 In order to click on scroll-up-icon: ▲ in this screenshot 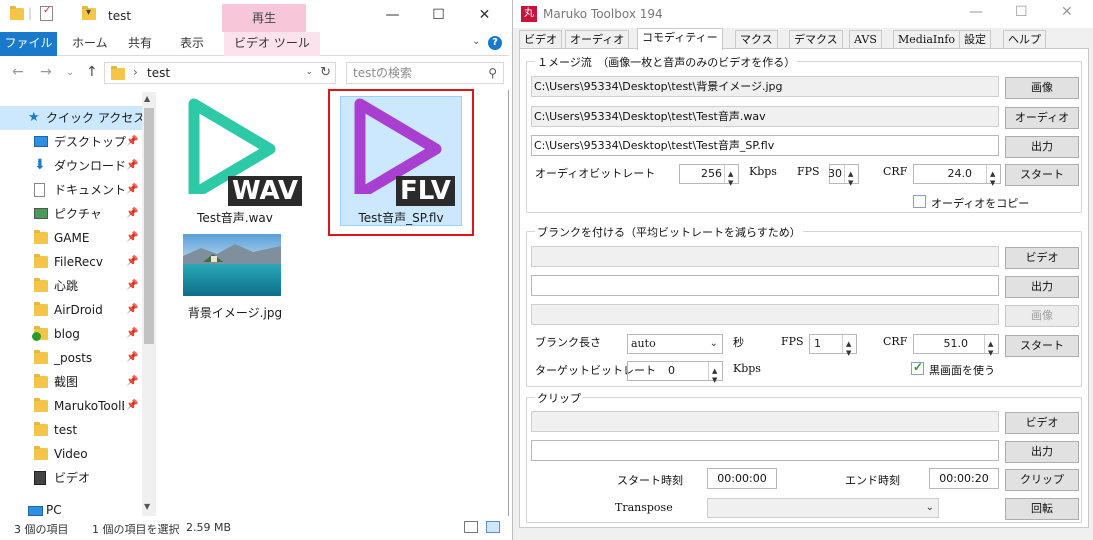, I will do `click(147, 98)`.